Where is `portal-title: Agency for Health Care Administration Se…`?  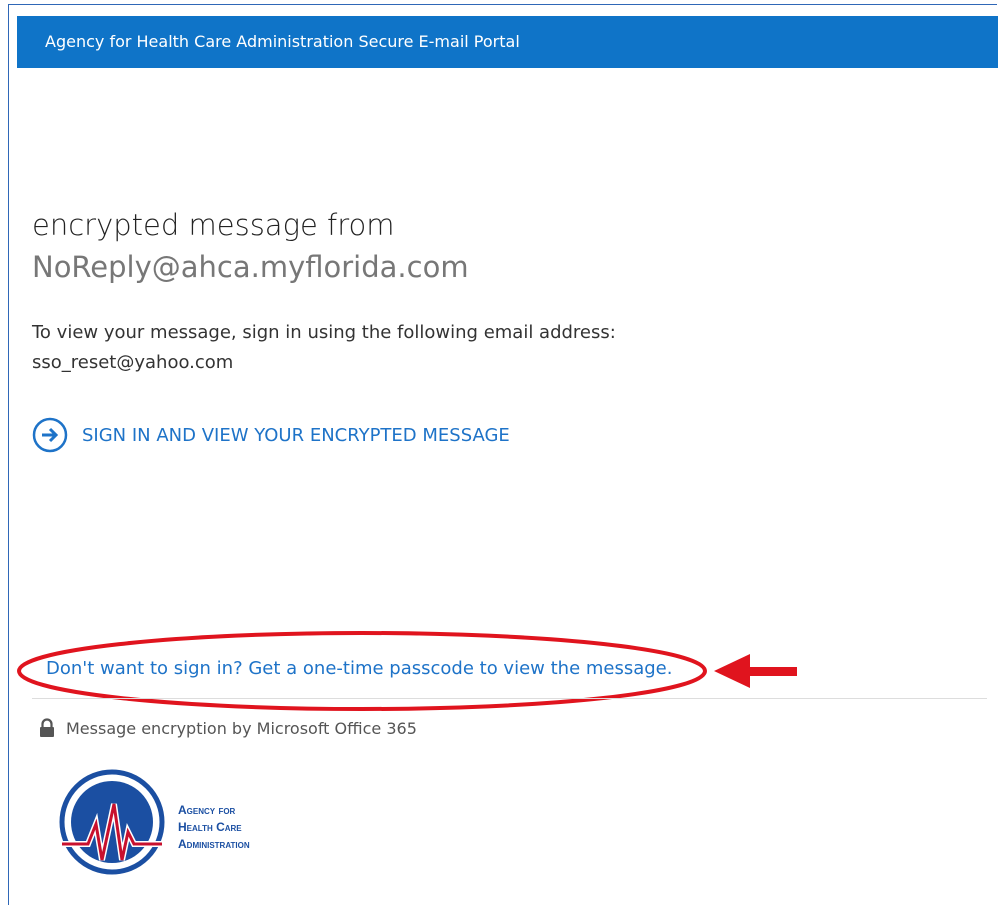
portal-title: Agency for Health Care Administration Se… is located at coordinates (282, 41).